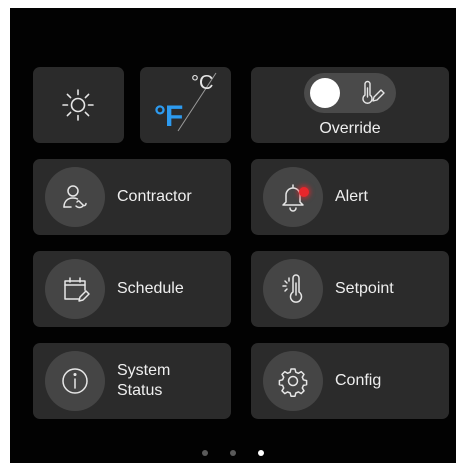  Describe the element at coordinates (325, 93) in the screenshot. I see `toggle-knob` at that location.